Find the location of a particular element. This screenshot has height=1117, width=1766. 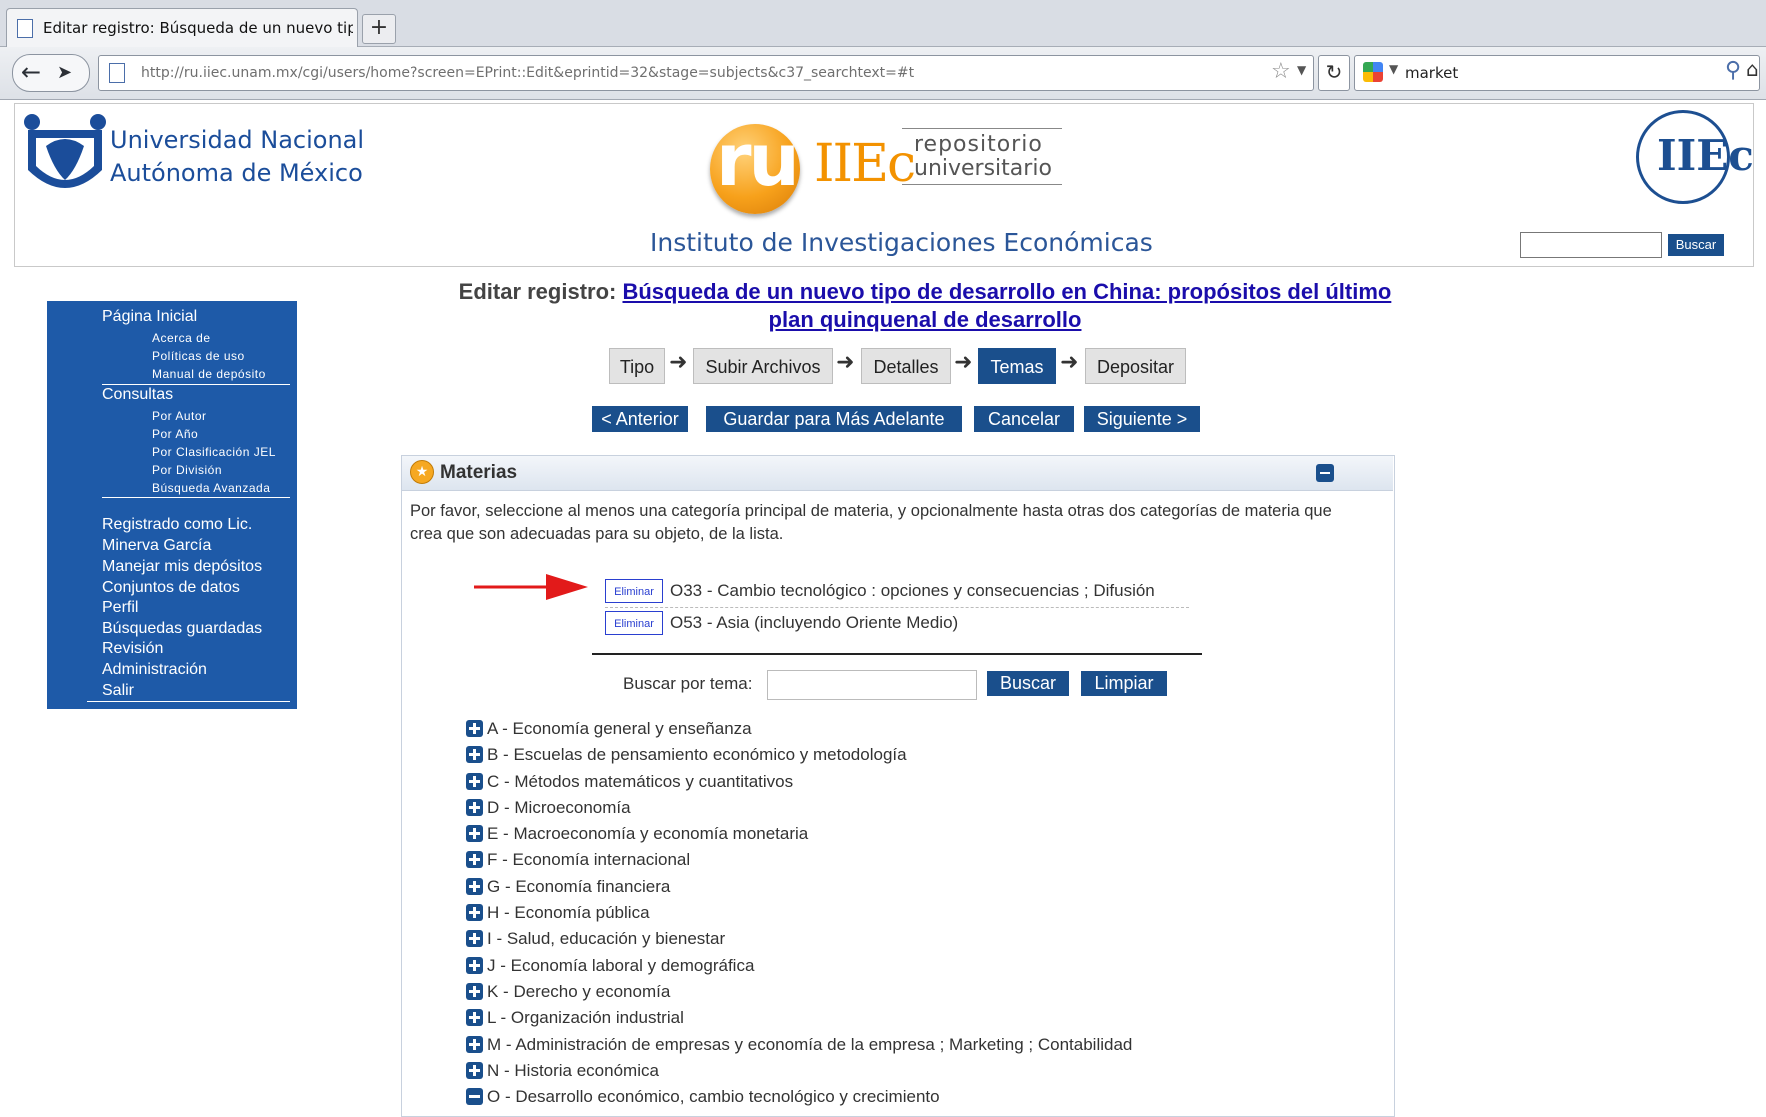

tree-item: I - Salud, educación y bienestar is located at coordinates (595, 939).